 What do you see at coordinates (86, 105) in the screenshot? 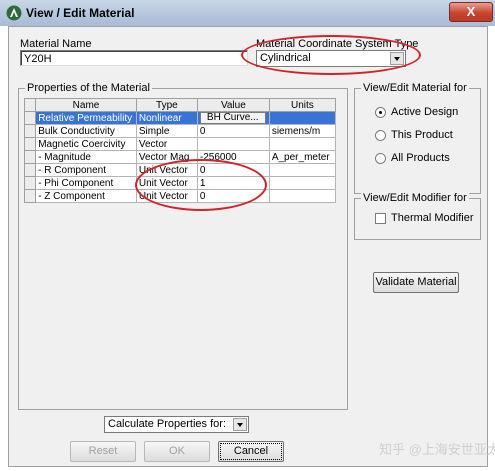
I see `column-header-name: Name` at bounding box center [86, 105].